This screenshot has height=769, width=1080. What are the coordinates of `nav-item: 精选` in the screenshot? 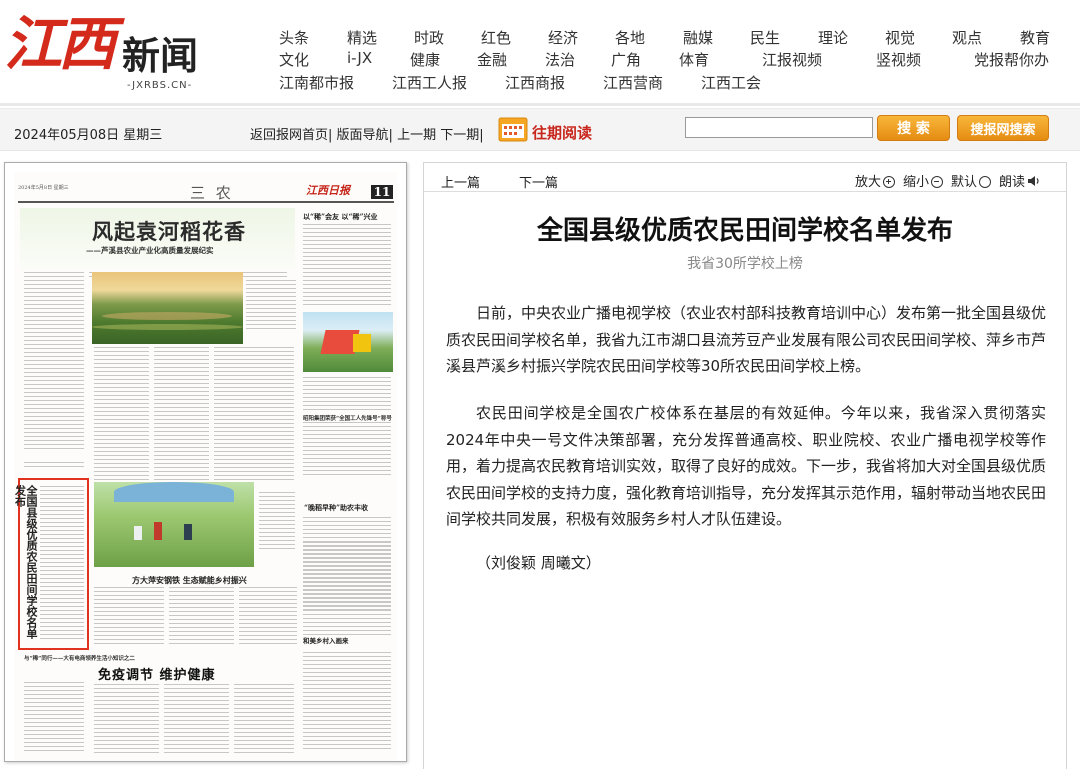 It's located at (362, 37).